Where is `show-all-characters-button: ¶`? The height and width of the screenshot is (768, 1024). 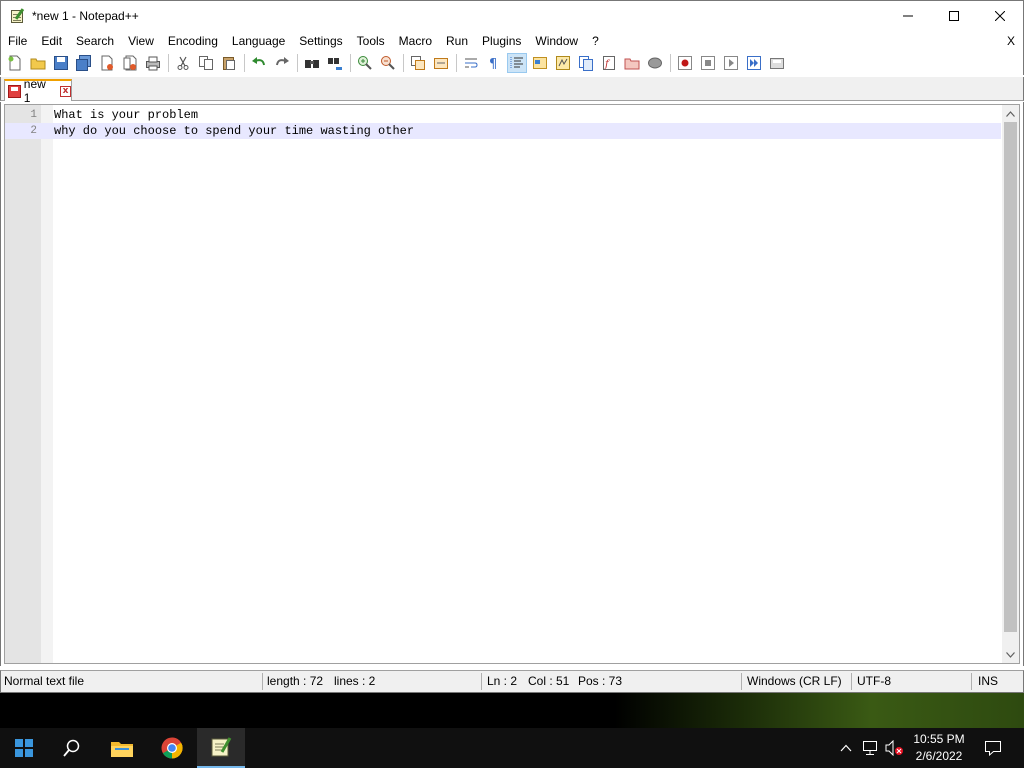 show-all-characters-button: ¶ is located at coordinates (494, 63).